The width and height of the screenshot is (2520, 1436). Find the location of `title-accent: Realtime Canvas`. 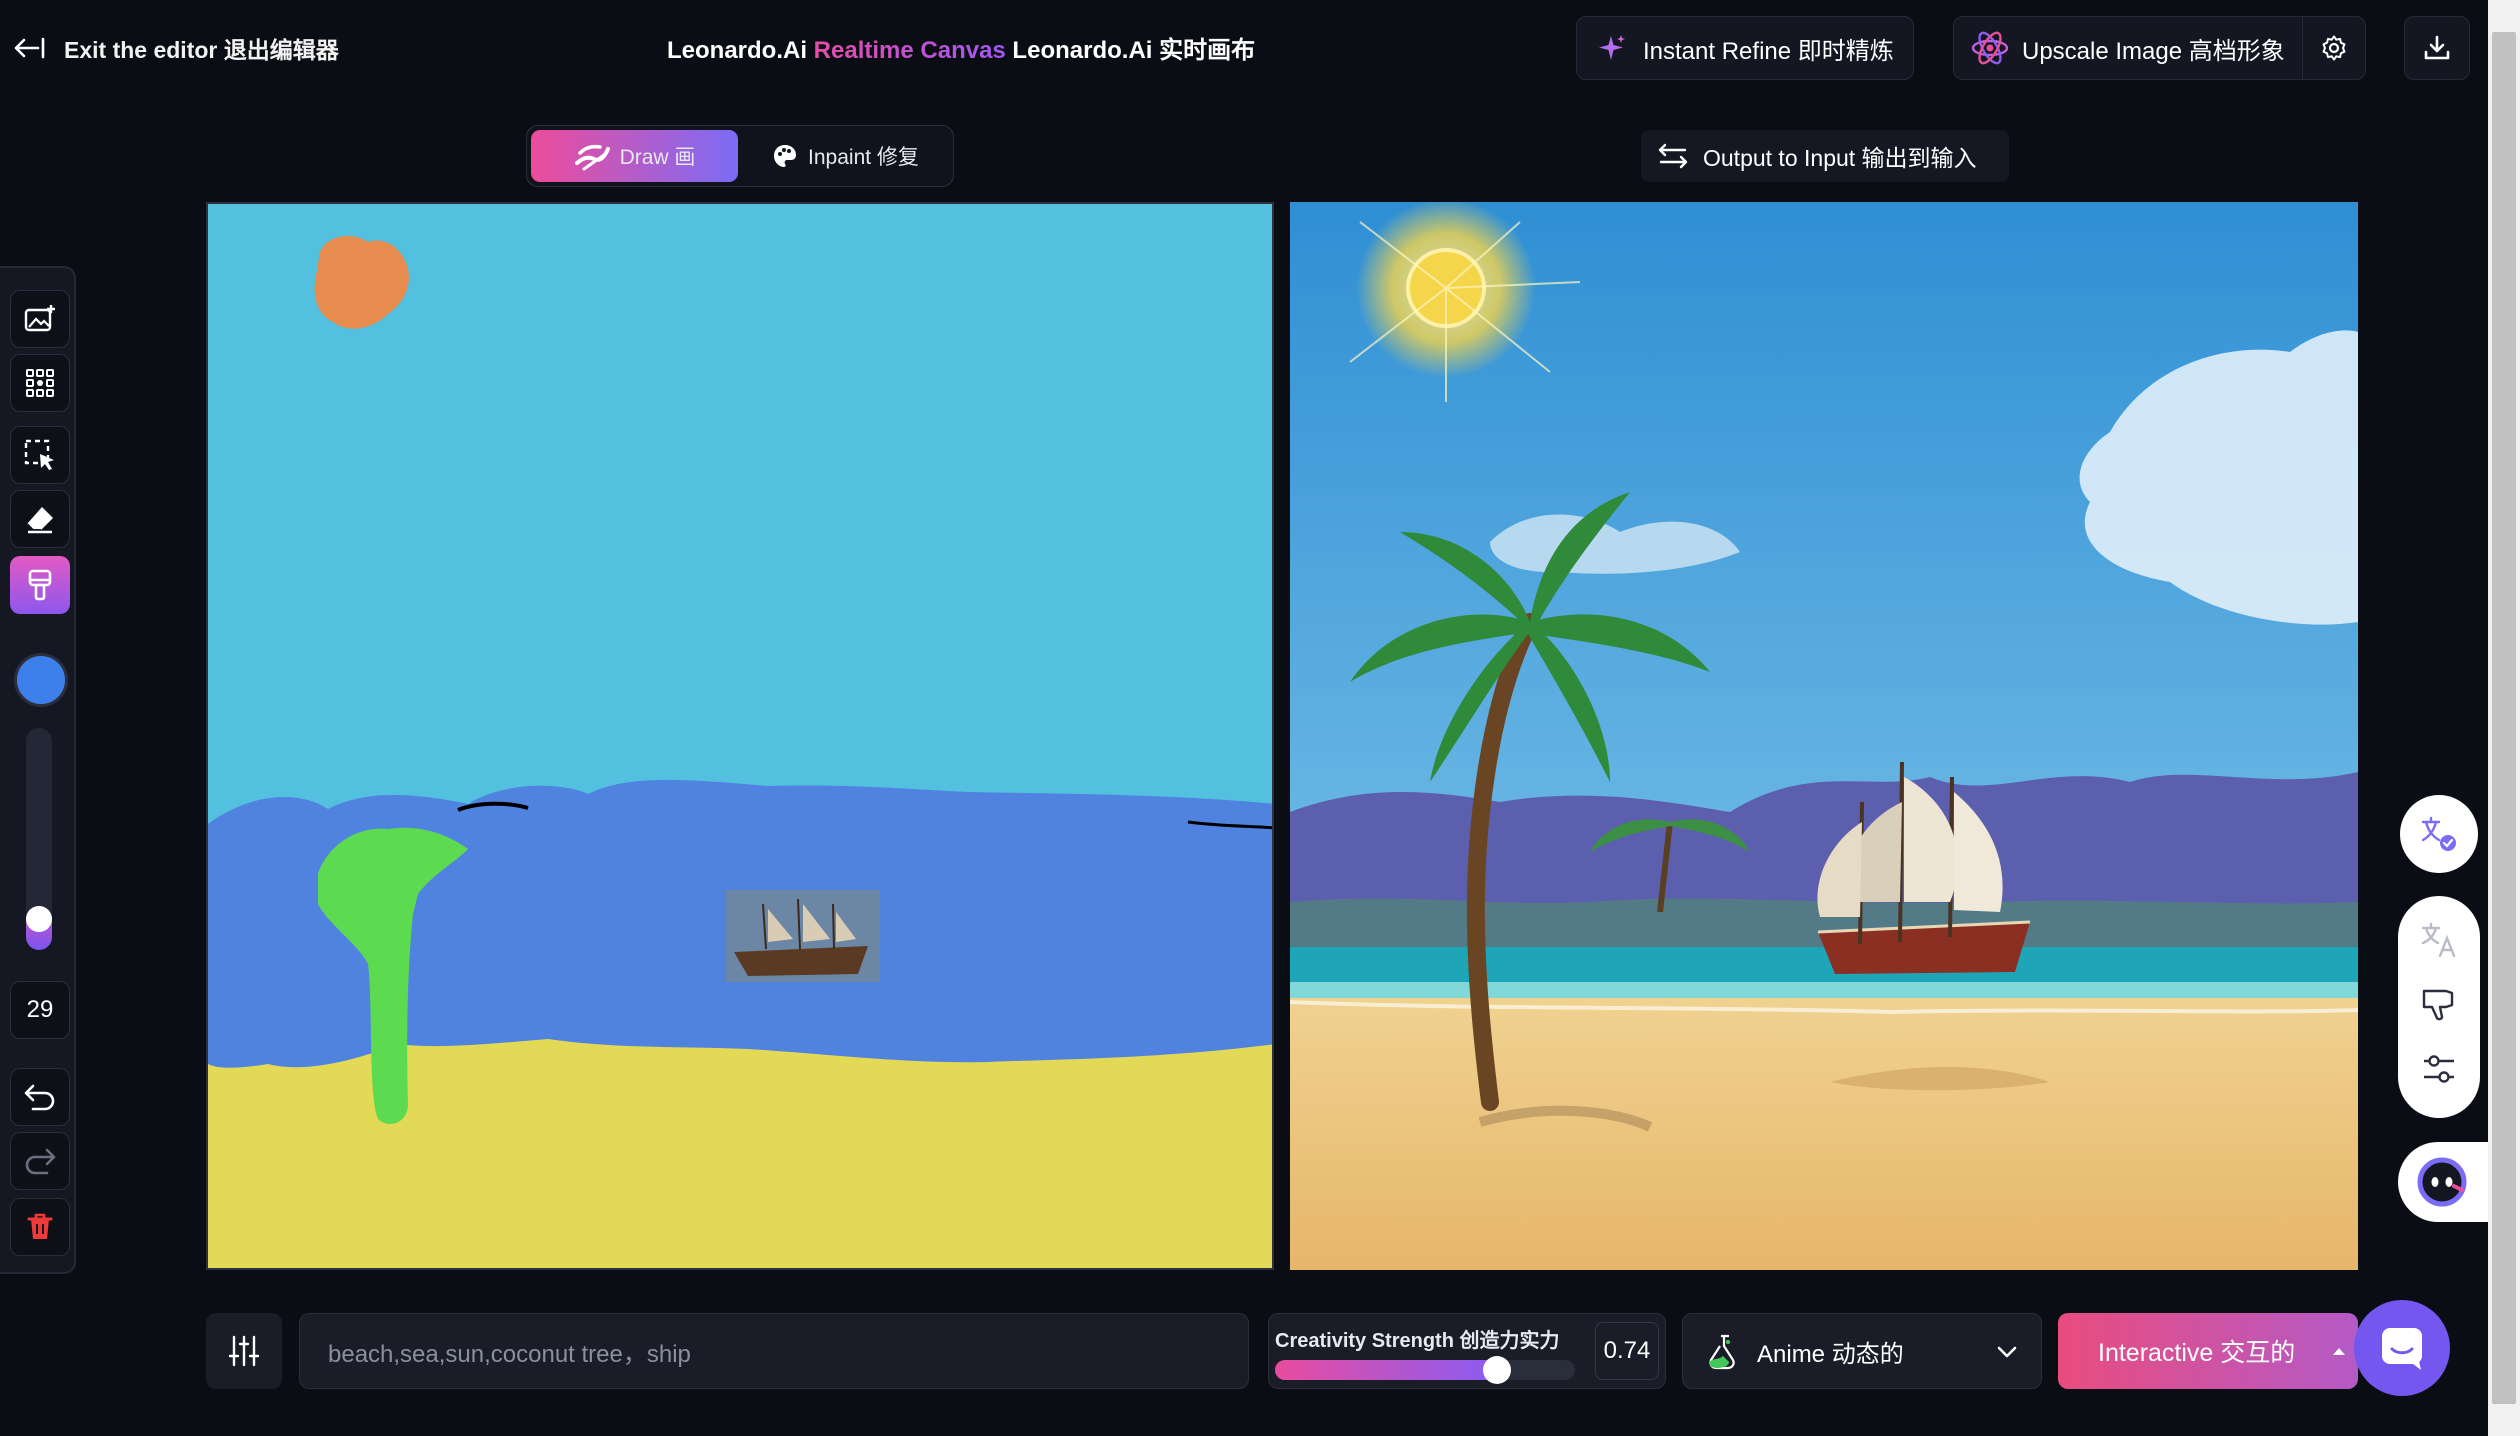

title-accent: Realtime Canvas is located at coordinates (909, 50).